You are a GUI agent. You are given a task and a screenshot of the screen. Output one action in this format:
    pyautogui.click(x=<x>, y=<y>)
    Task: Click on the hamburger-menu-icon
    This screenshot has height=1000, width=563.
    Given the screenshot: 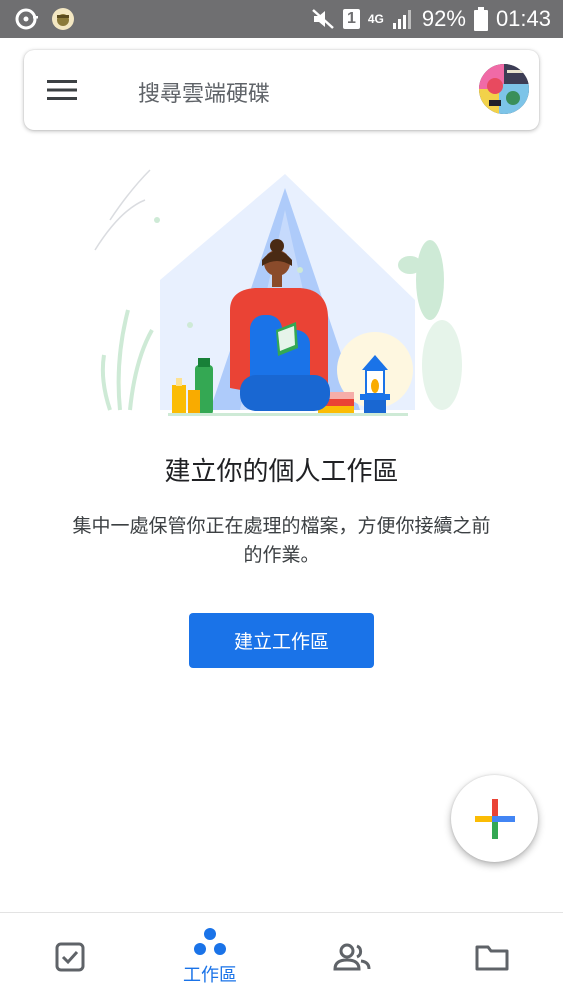 What is the action you would take?
    pyautogui.click(x=62, y=90)
    